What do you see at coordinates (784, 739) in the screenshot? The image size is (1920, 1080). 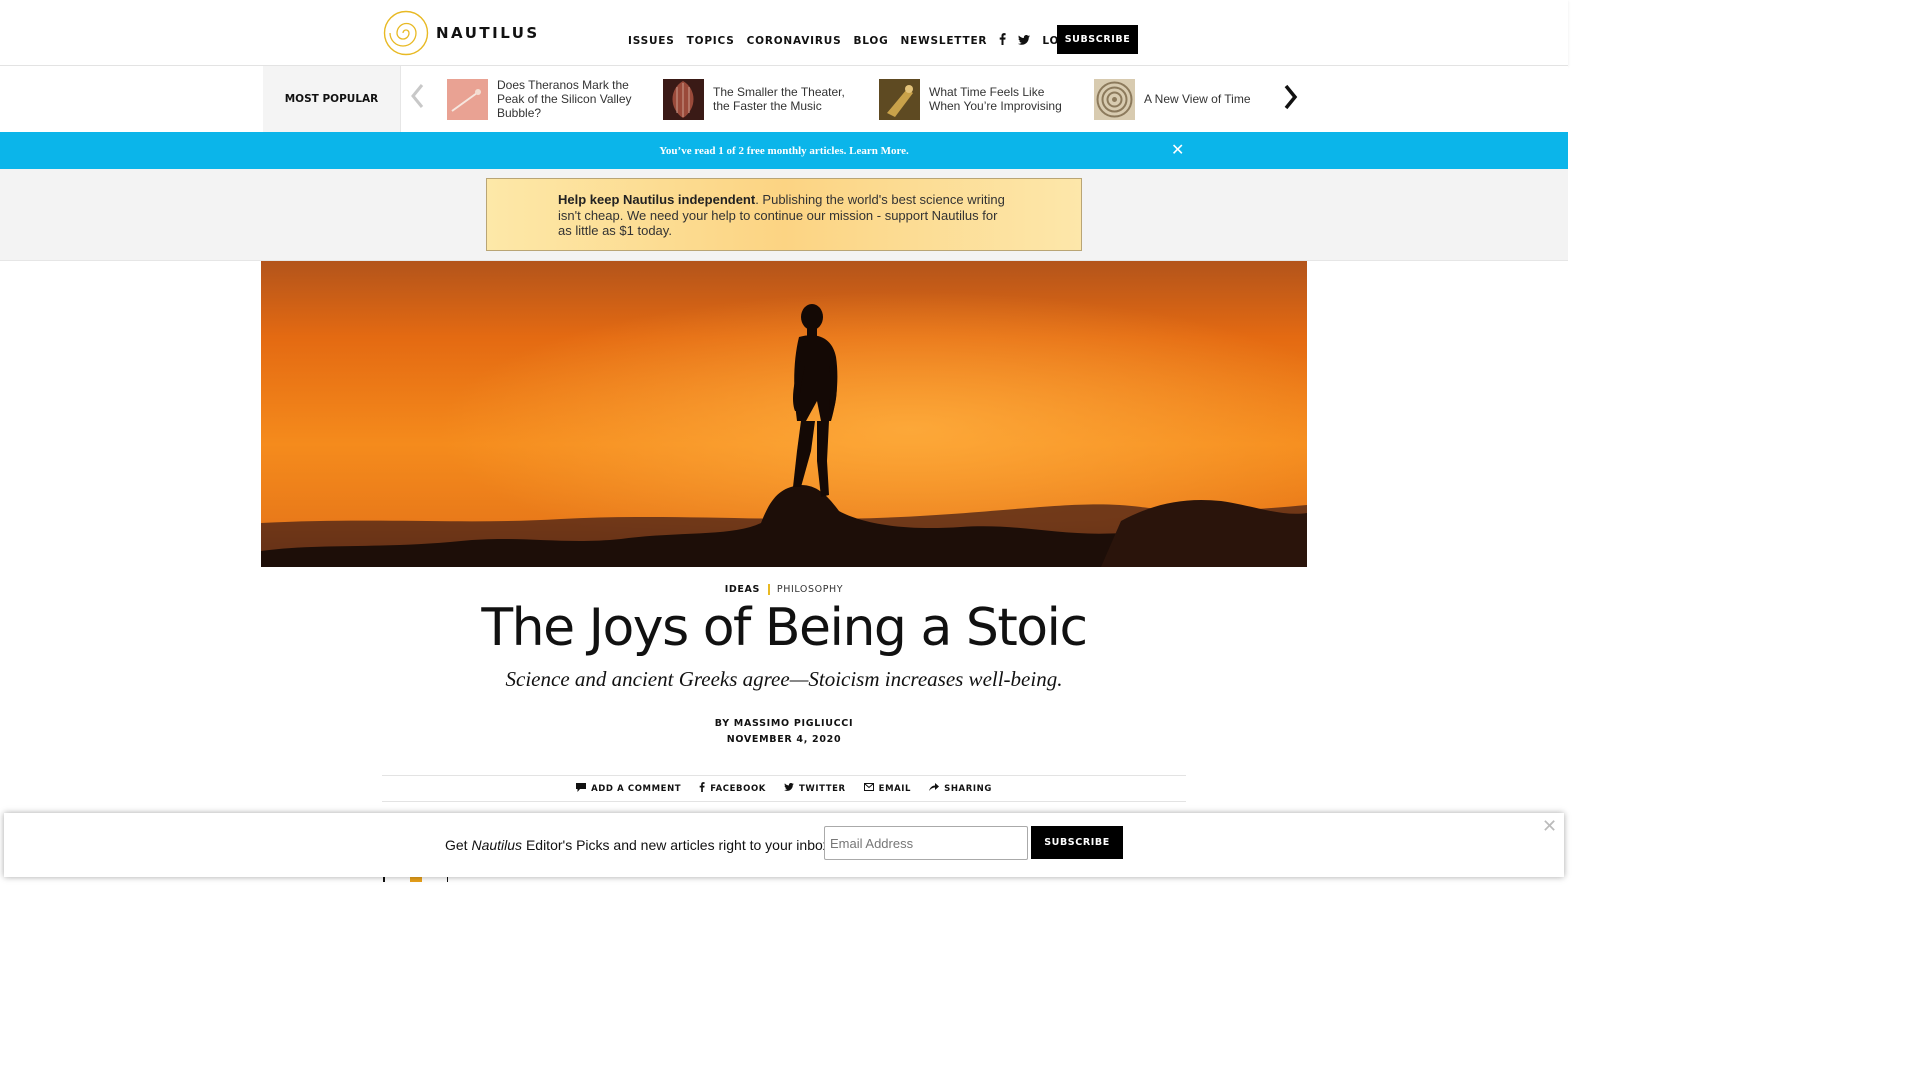 I see `article-date: NOVEMBER 4, 2020` at bounding box center [784, 739].